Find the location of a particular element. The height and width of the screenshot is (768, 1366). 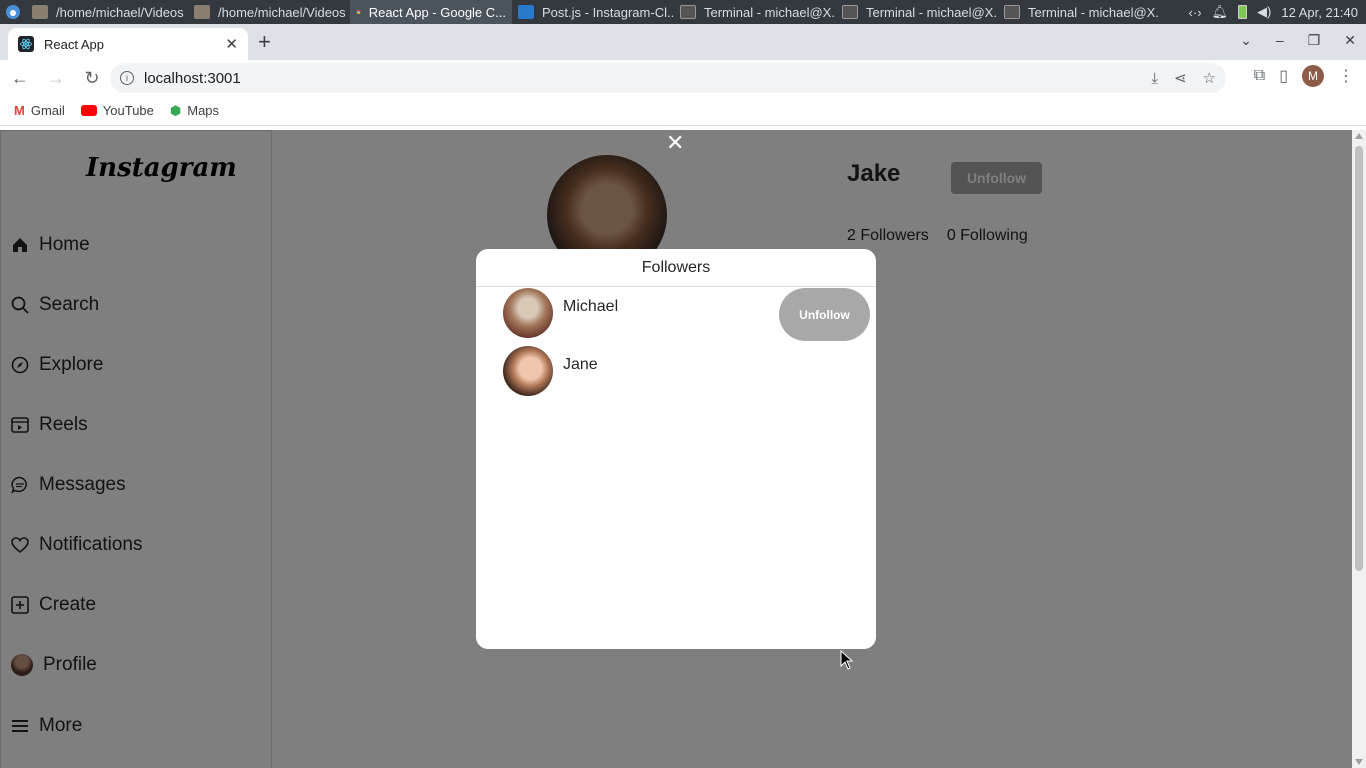

follower-name: Michael is located at coordinates (590, 307).